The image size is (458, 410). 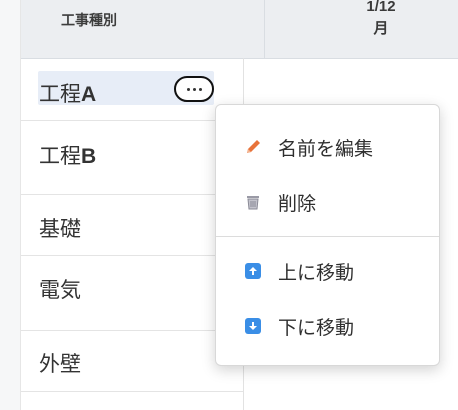 What do you see at coordinates (132, 158) in the screenshot?
I see `table-row: 工程B` at bounding box center [132, 158].